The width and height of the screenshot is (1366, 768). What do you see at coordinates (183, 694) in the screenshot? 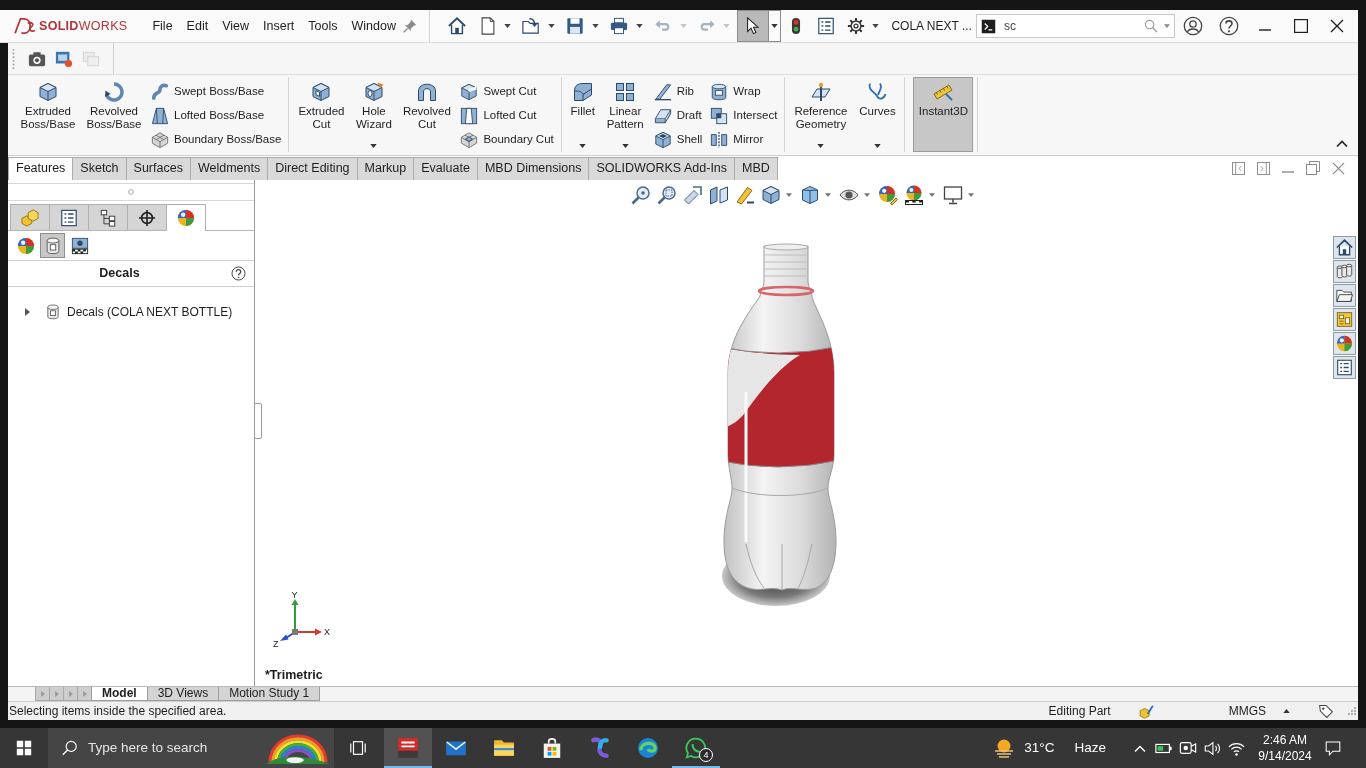
I see `tab: 3D Views` at bounding box center [183, 694].